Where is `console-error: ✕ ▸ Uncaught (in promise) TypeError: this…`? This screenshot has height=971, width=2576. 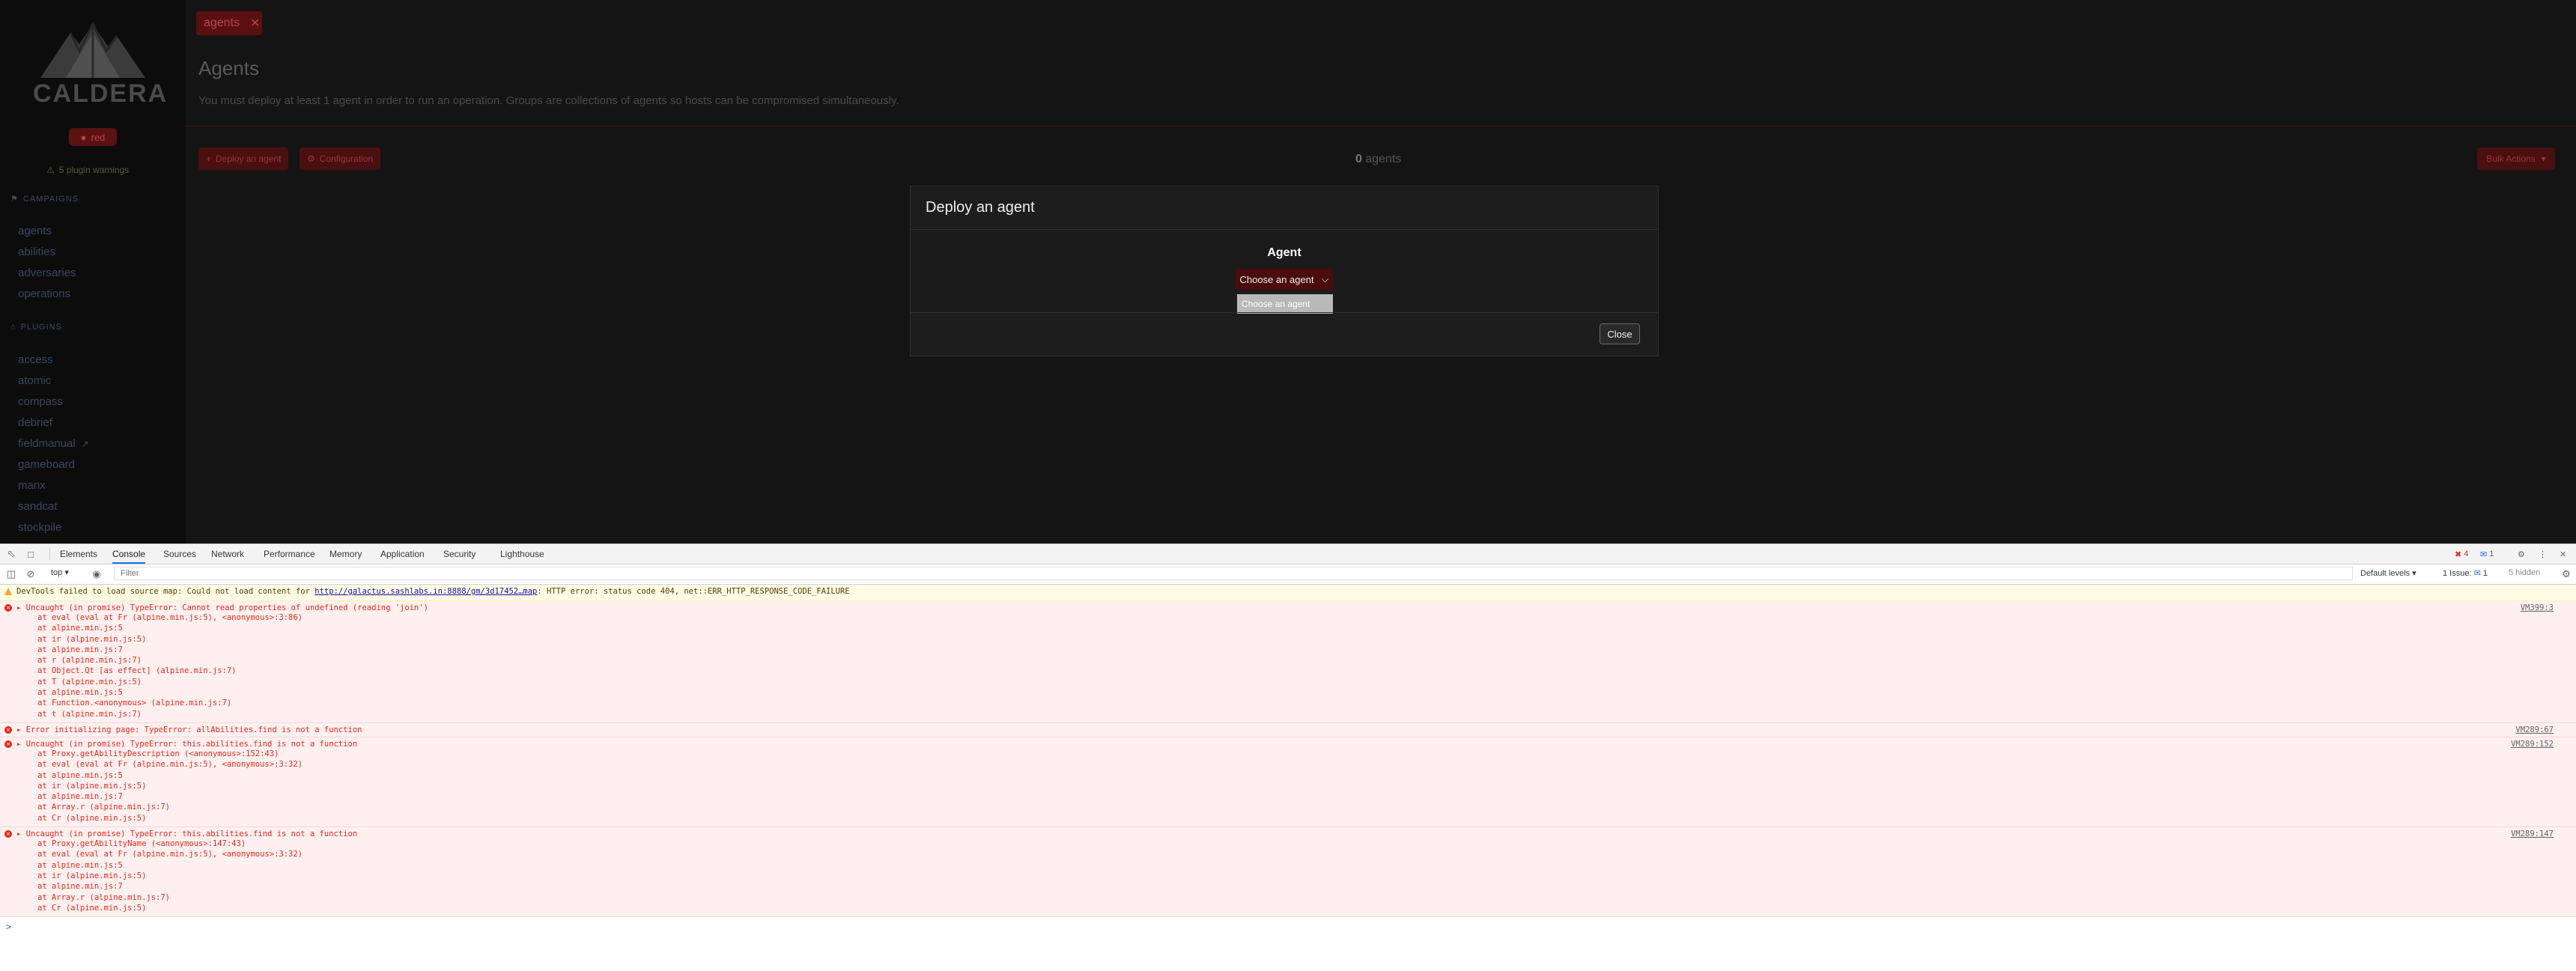 console-error: ✕ ▸ Uncaught (in promise) TypeError: this… is located at coordinates (1288, 872).